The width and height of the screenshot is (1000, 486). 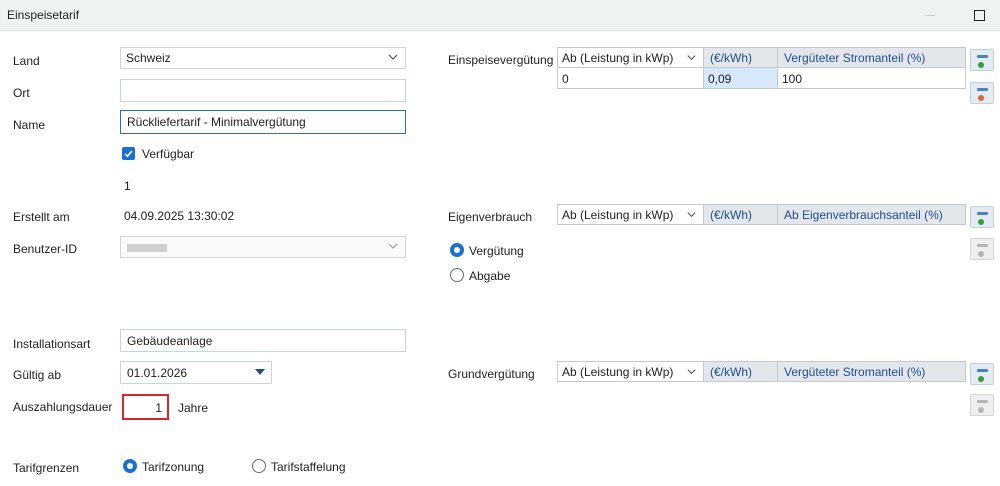 I want to click on gueltig-date-picker: 01.01.2026, so click(x=196, y=372).